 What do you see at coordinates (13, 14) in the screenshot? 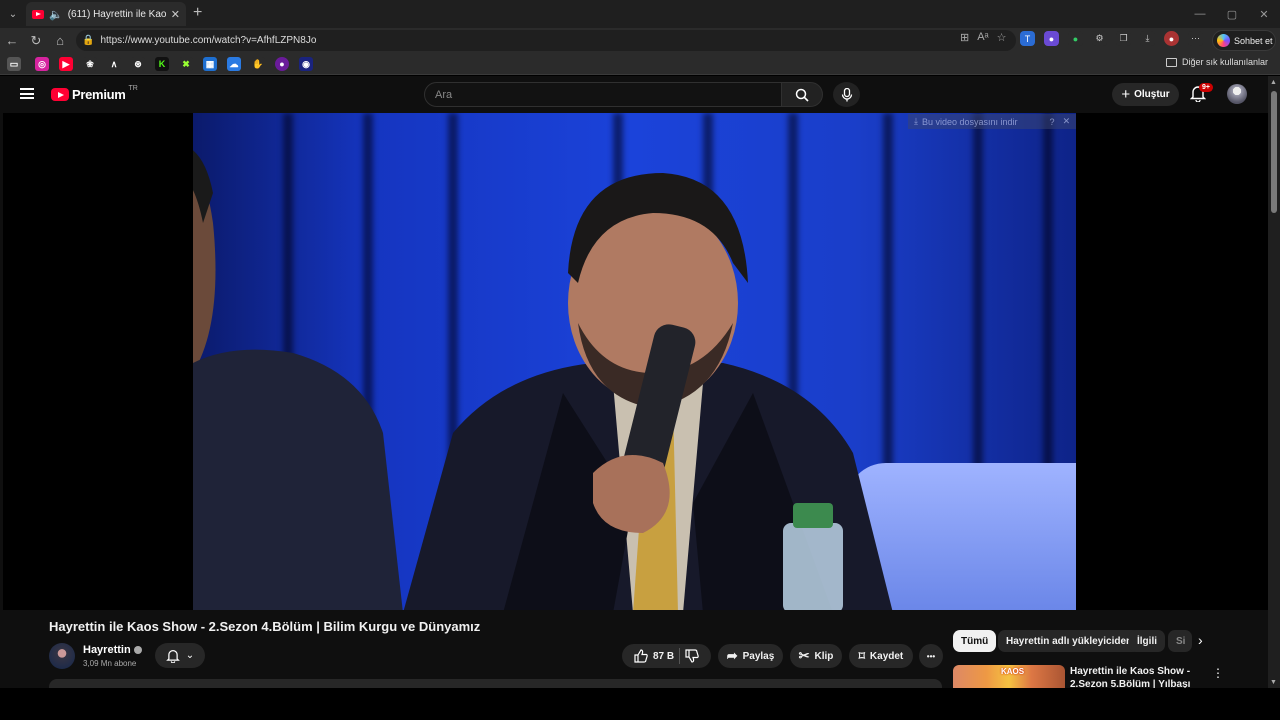
I see `tab-list-chevron-icon: ⌄` at bounding box center [13, 14].